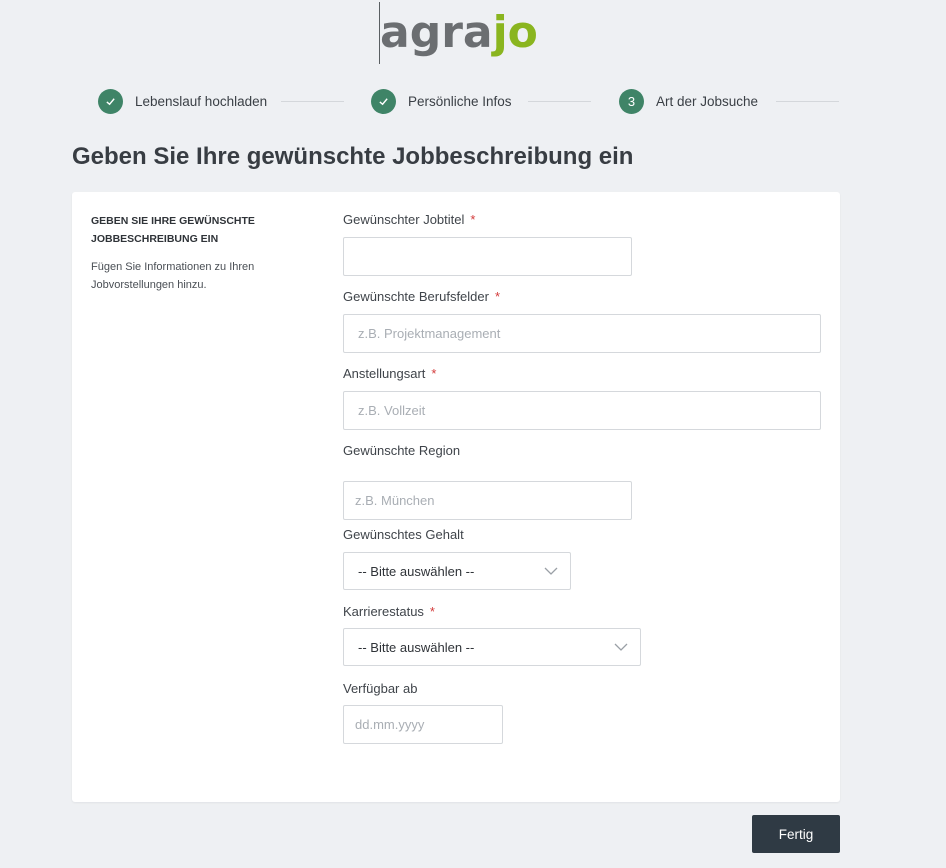 The width and height of the screenshot is (946, 868). I want to click on career-status-select: -- Bitte auswählen --, so click(492, 647).